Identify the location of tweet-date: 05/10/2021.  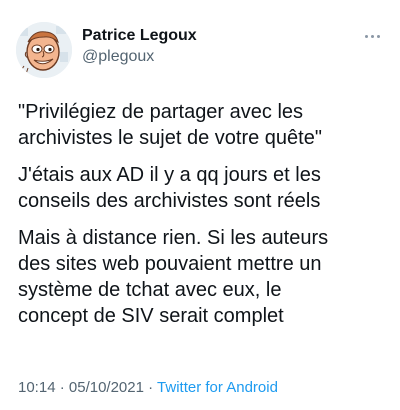
(106, 387).